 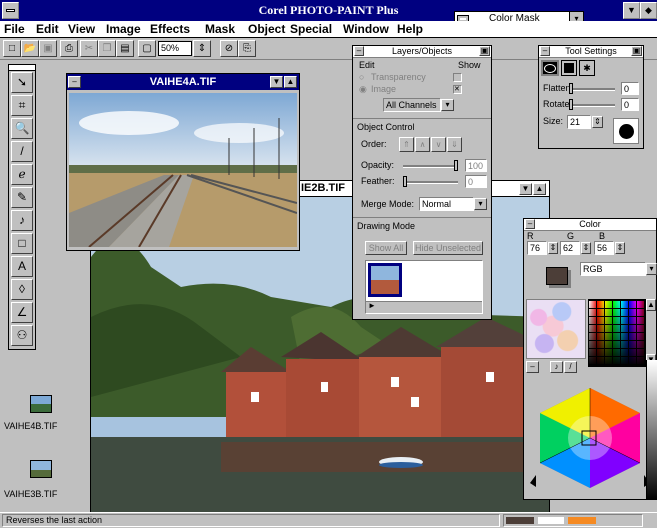 I want to click on system-menu-icon, so click(x=10, y=10).